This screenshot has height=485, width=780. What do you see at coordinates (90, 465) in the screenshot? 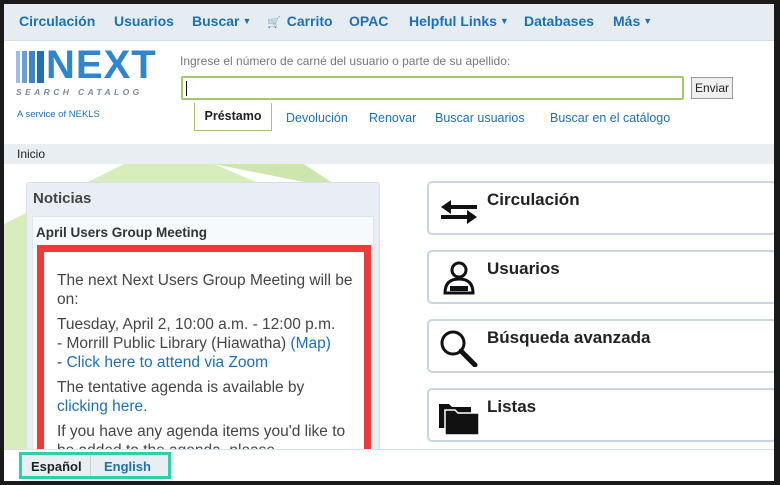
I see `language-divider` at bounding box center [90, 465].